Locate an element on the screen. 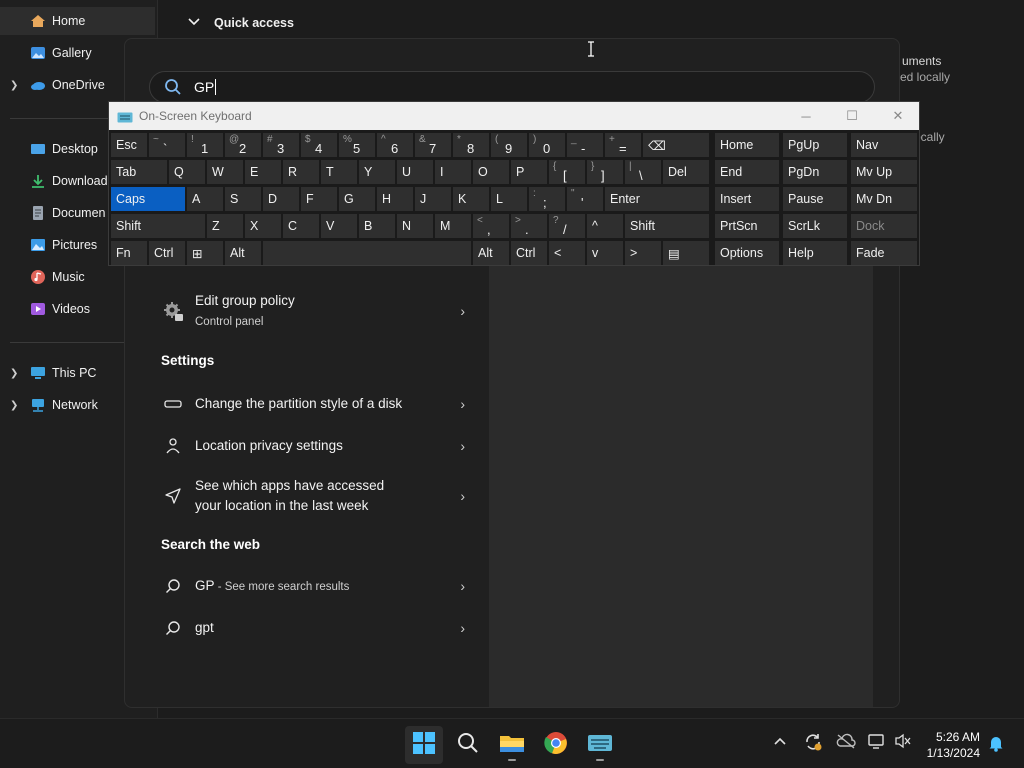  key-shift-left: Shift is located at coordinates (158, 226).